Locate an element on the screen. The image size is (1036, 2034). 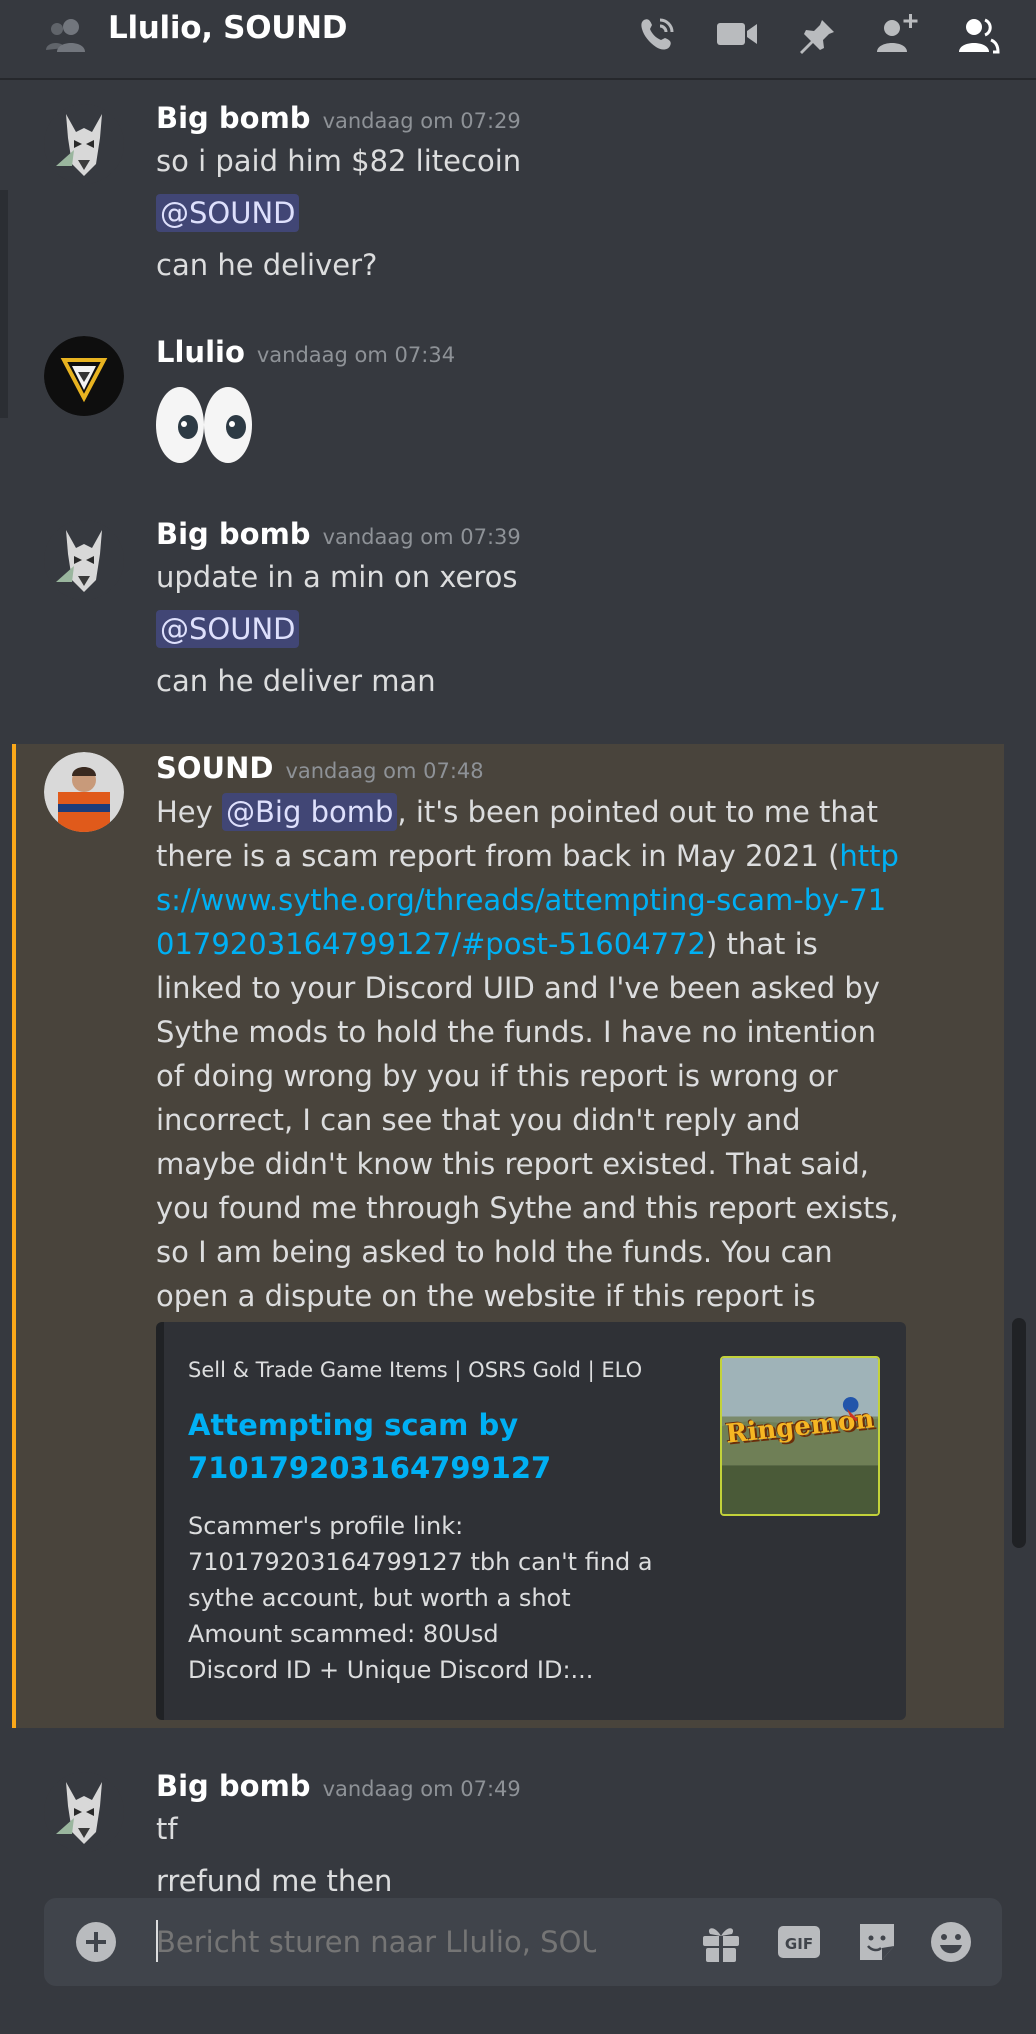
gift-icon is located at coordinates (721, 1942).